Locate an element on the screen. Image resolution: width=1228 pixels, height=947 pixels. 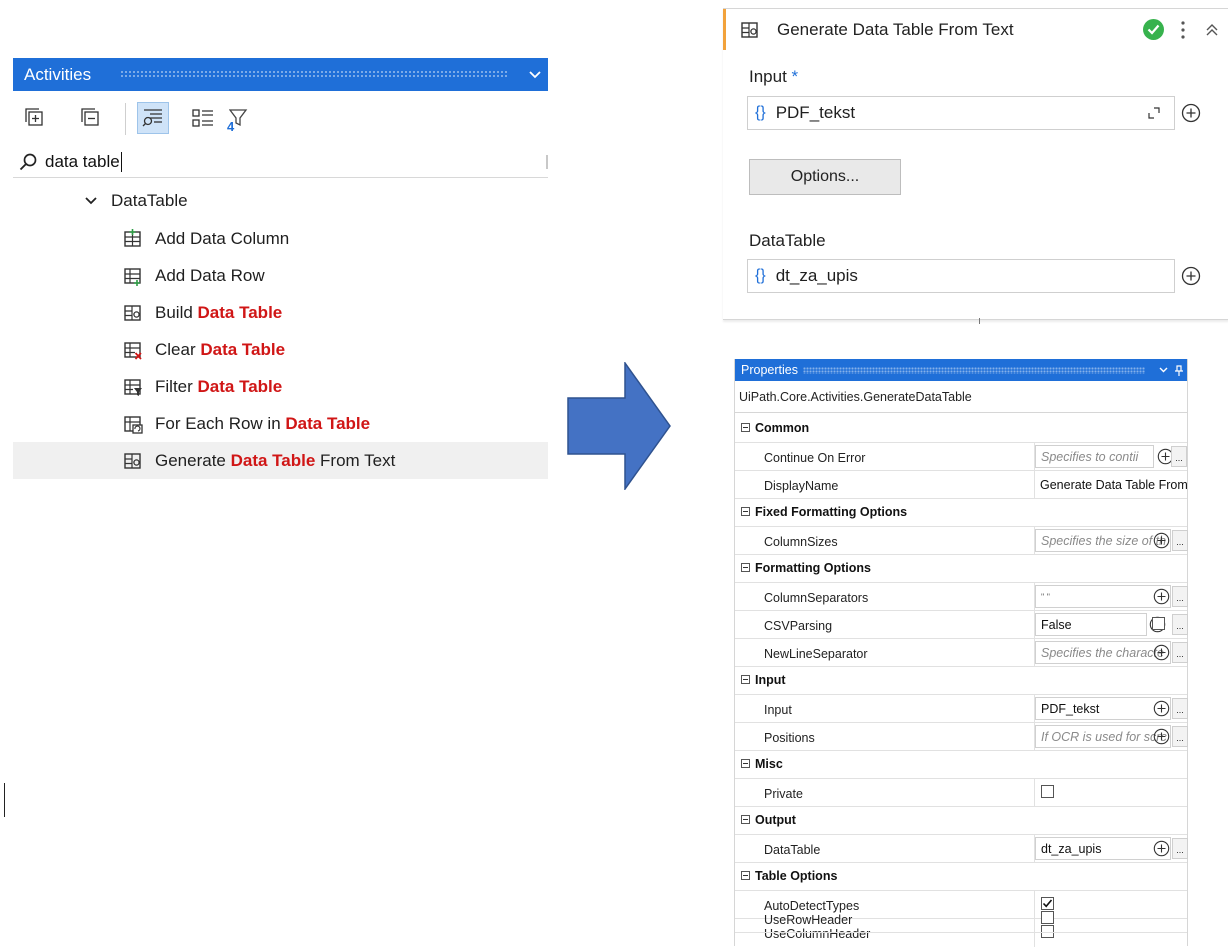
expand-all-icon is located at coordinates (35, 118).